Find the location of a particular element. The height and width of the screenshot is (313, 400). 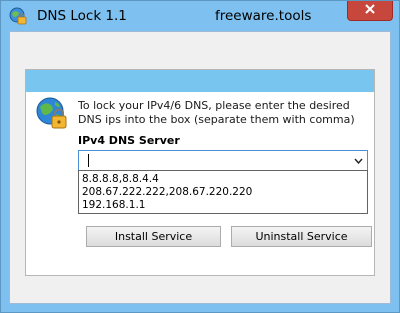

install-service-button: Install Service is located at coordinates (153, 236).